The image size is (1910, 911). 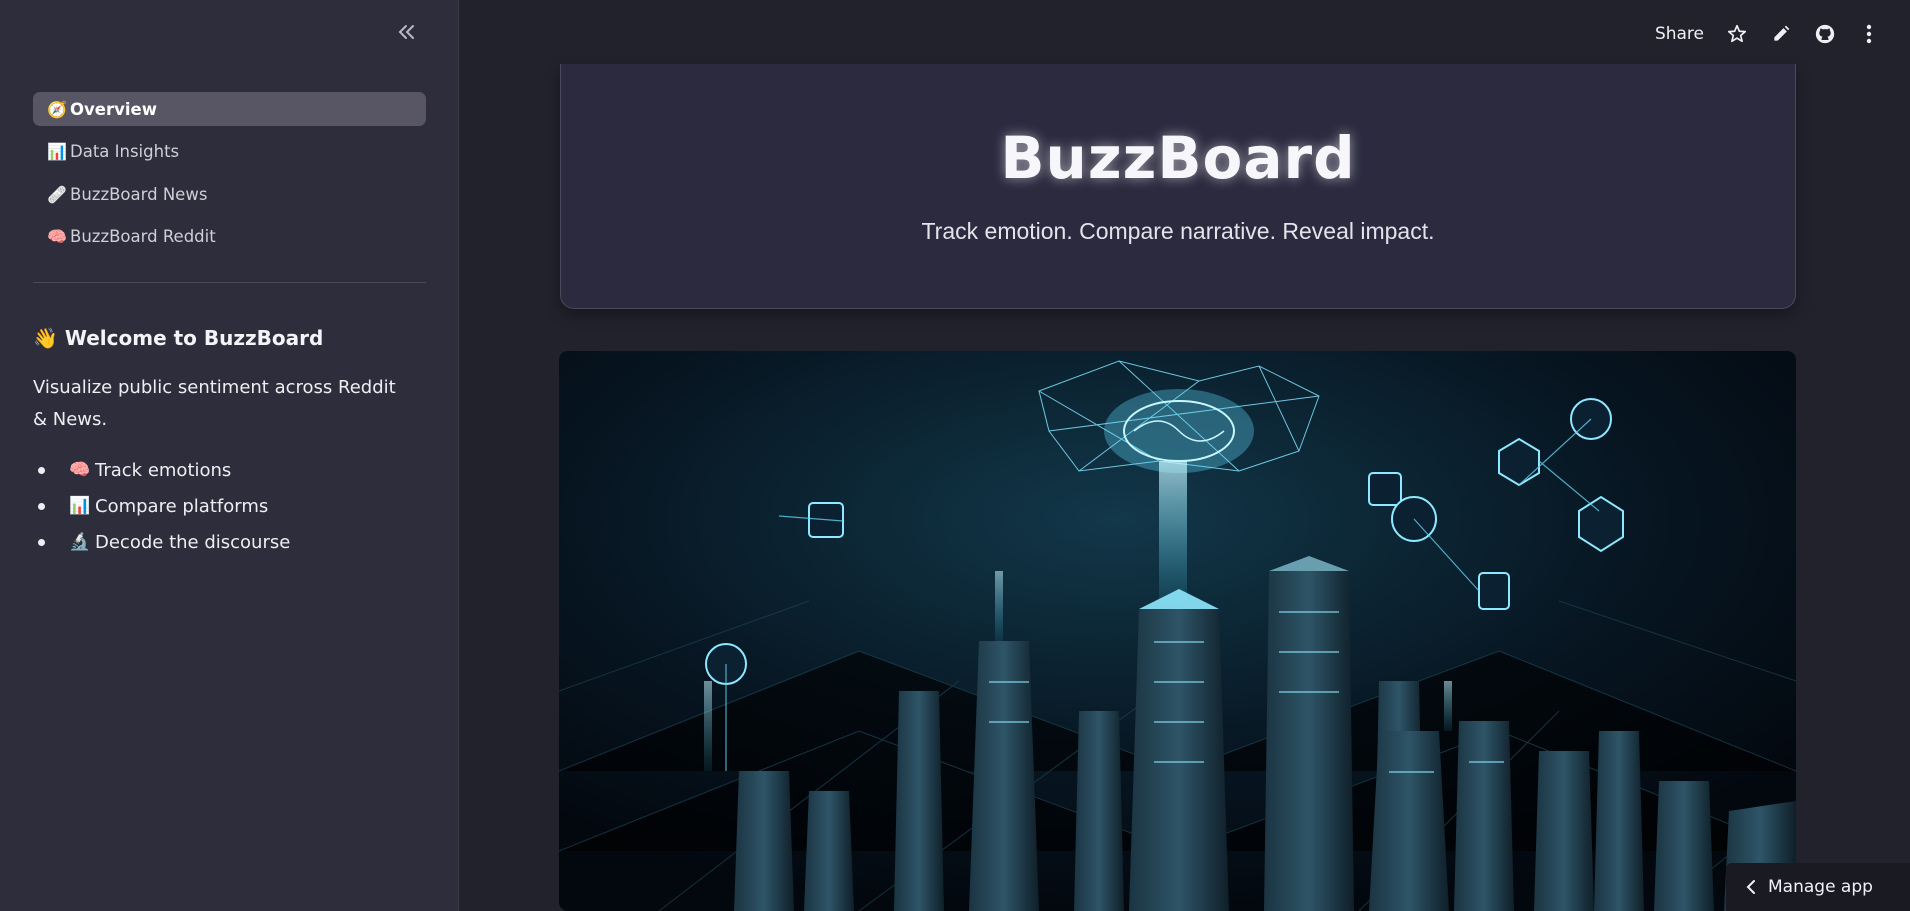 What do you see at coordinates (193, 542) in the screenshot?
I see `list-item-text: Decode the discourse` at bounding box center [193, 542].